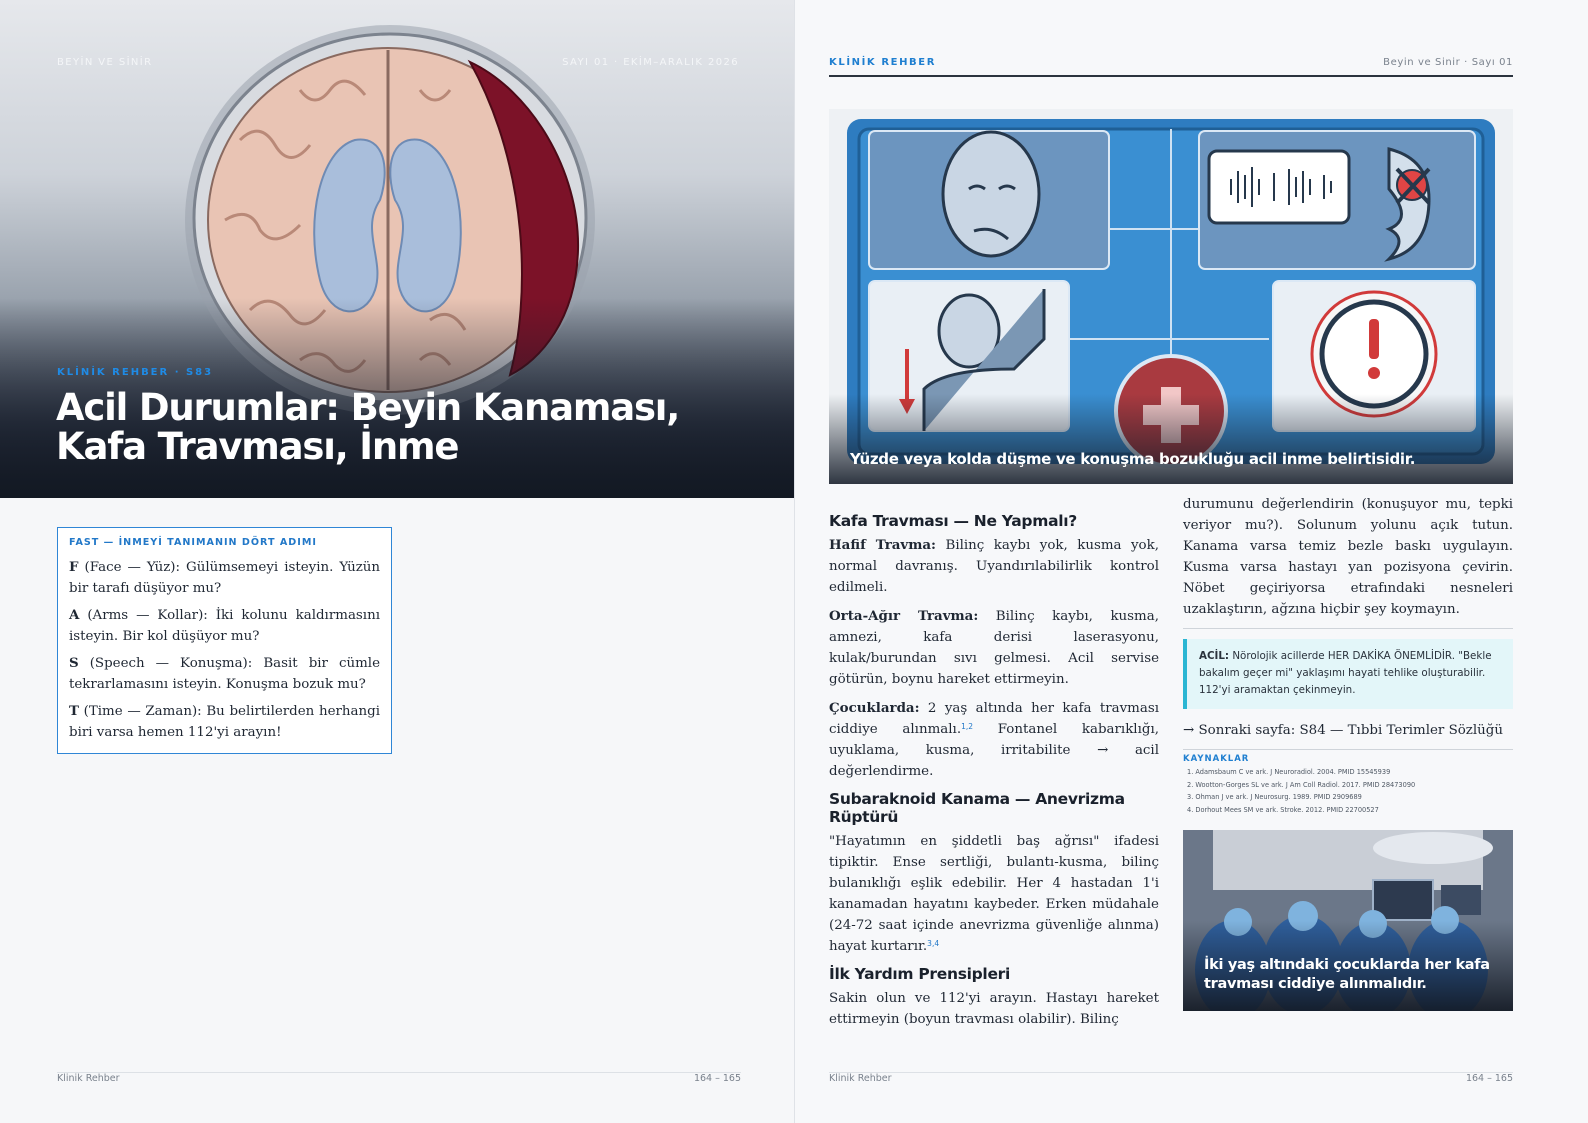  What do you see at coordinates (1216, 759) in the screenshot?
I see `references-heading: KAYNAKLAR` at bounding box center [1216, 759].